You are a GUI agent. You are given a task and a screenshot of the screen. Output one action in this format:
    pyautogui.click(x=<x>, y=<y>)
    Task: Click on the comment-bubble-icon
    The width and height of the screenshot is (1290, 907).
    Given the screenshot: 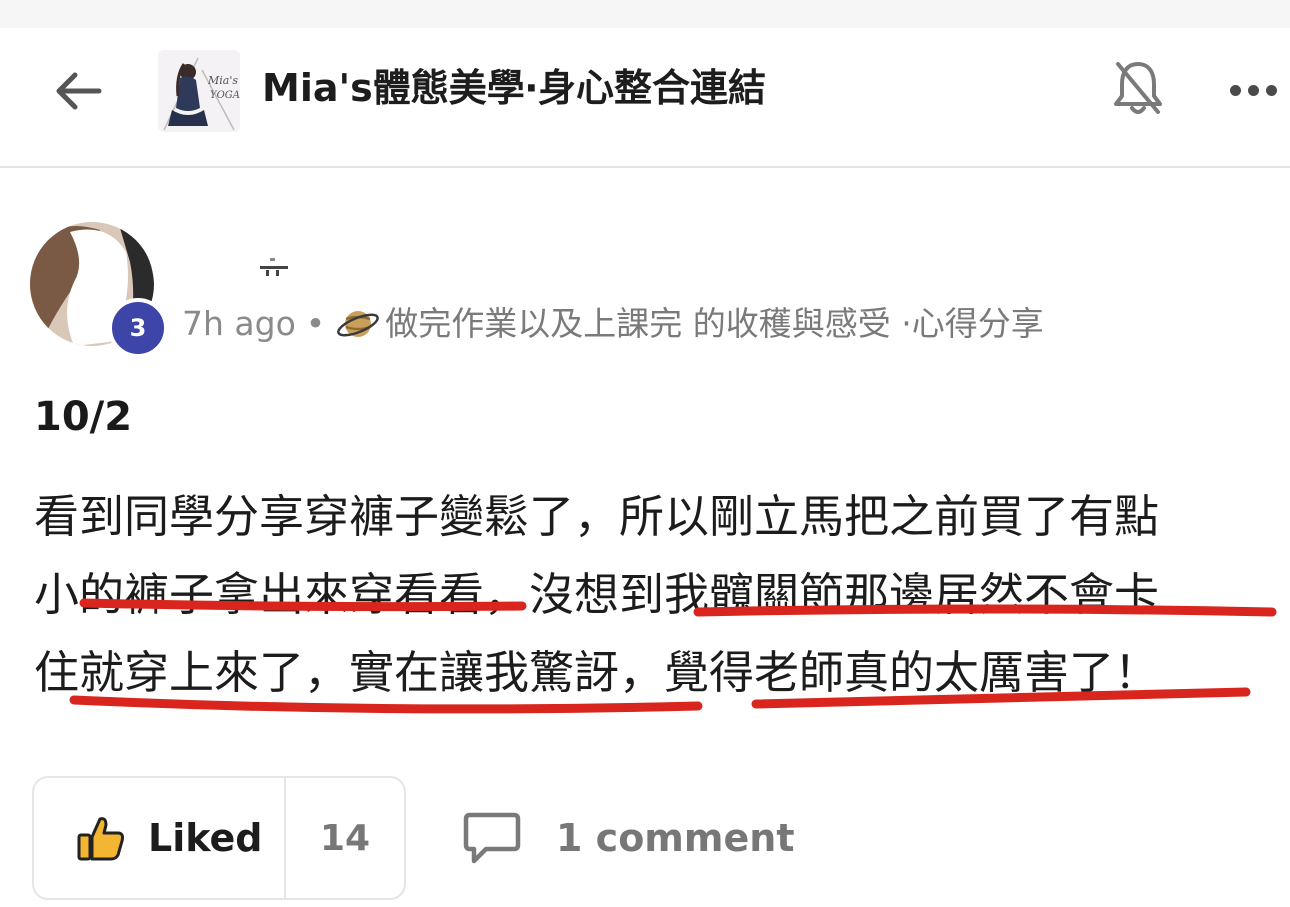 What is the action you would take?
    pyautogui.click(x=492, y=838)
    